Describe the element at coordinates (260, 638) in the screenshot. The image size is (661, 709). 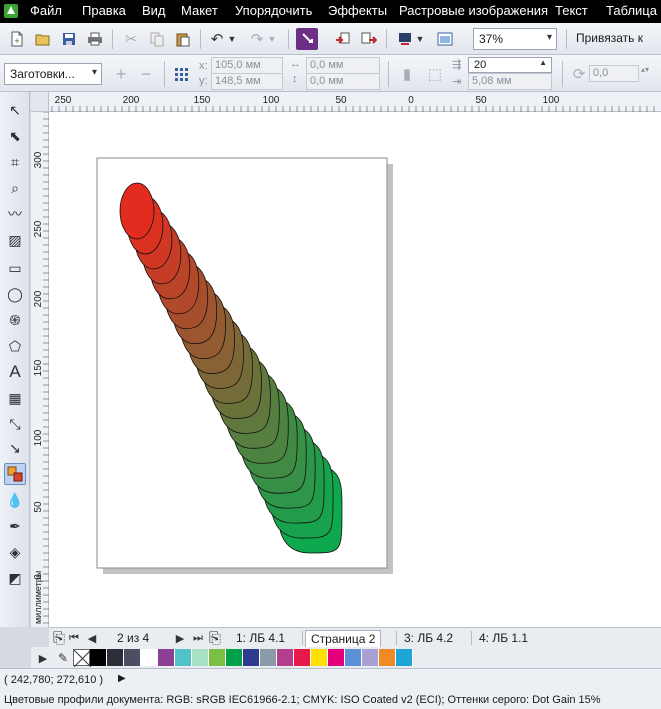
I see `page-tab-1: 1: ЛБ 4.1` at that location.